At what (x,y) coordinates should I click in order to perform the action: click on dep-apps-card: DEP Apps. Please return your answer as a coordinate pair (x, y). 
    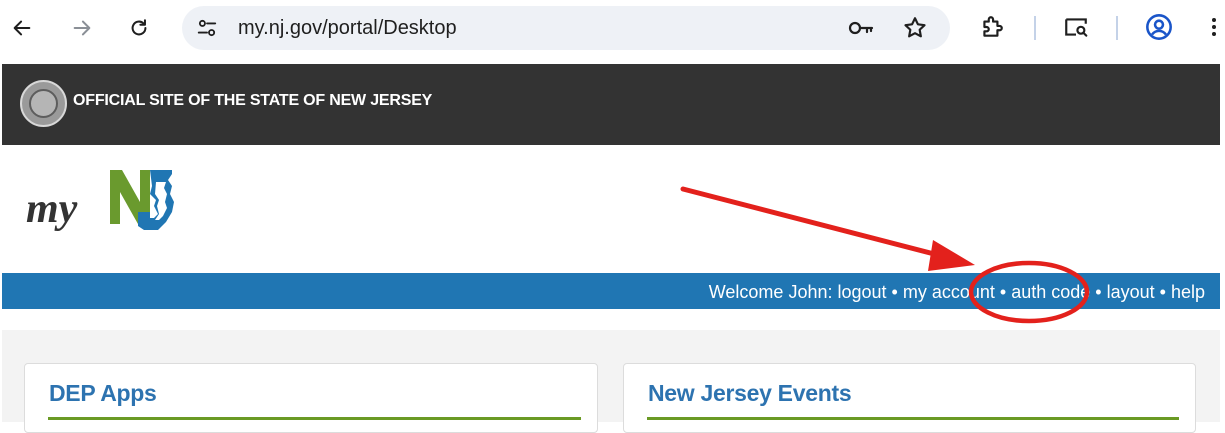
    Looking at the image, I should click on (311, 398).